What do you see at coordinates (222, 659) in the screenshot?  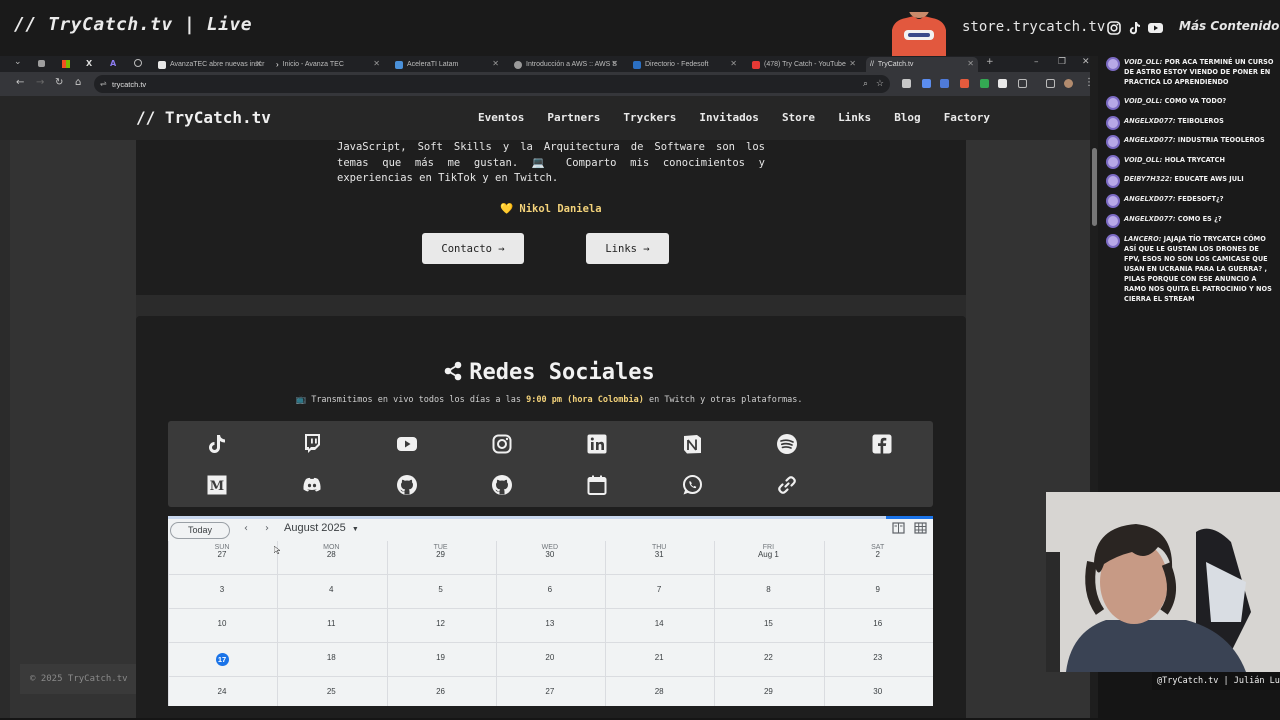 I see `calendar-day: 17` at bounding box center [222, 659].